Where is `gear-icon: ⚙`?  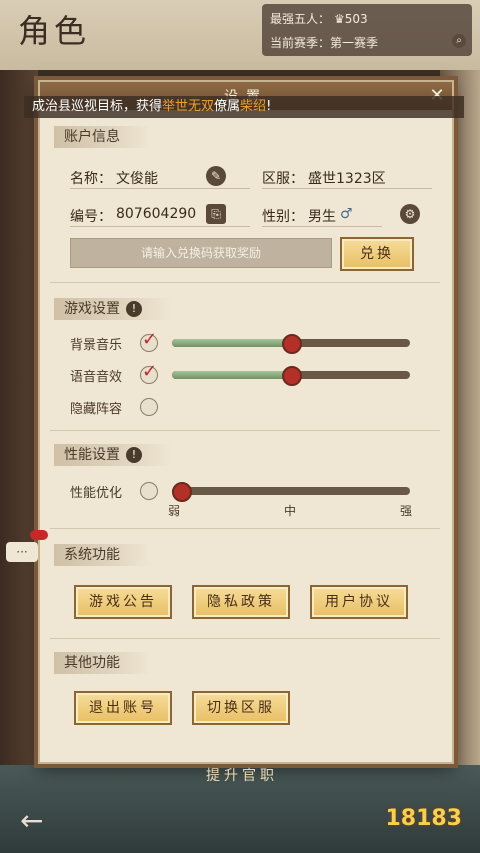
gear-icon: ⚙ is located at coordinates (410, 214).